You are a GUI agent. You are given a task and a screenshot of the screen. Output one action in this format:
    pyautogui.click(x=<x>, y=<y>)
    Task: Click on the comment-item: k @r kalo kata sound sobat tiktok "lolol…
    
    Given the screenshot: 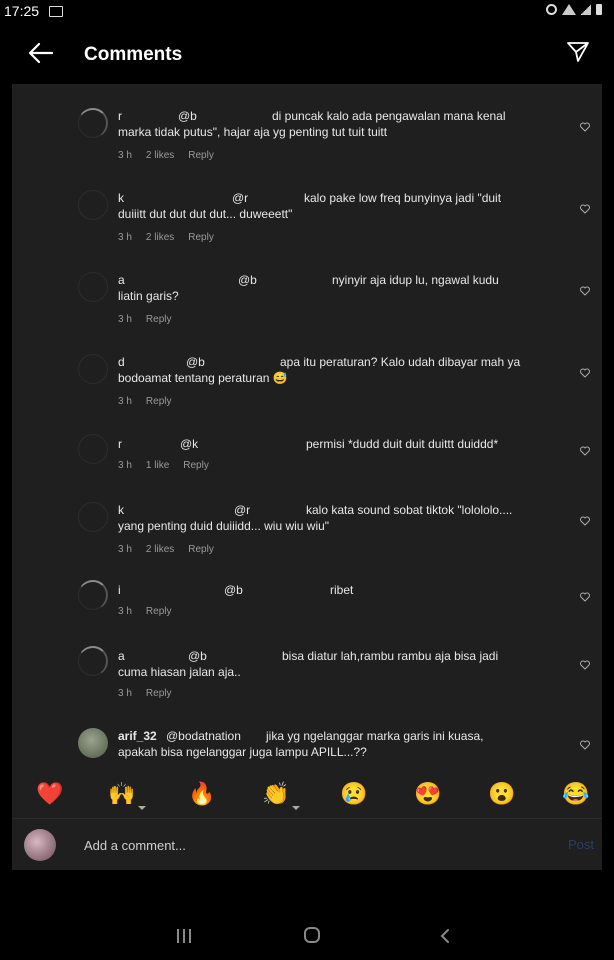 What is the action you would take?
    pyautogui.click(x=307, y=531)
    